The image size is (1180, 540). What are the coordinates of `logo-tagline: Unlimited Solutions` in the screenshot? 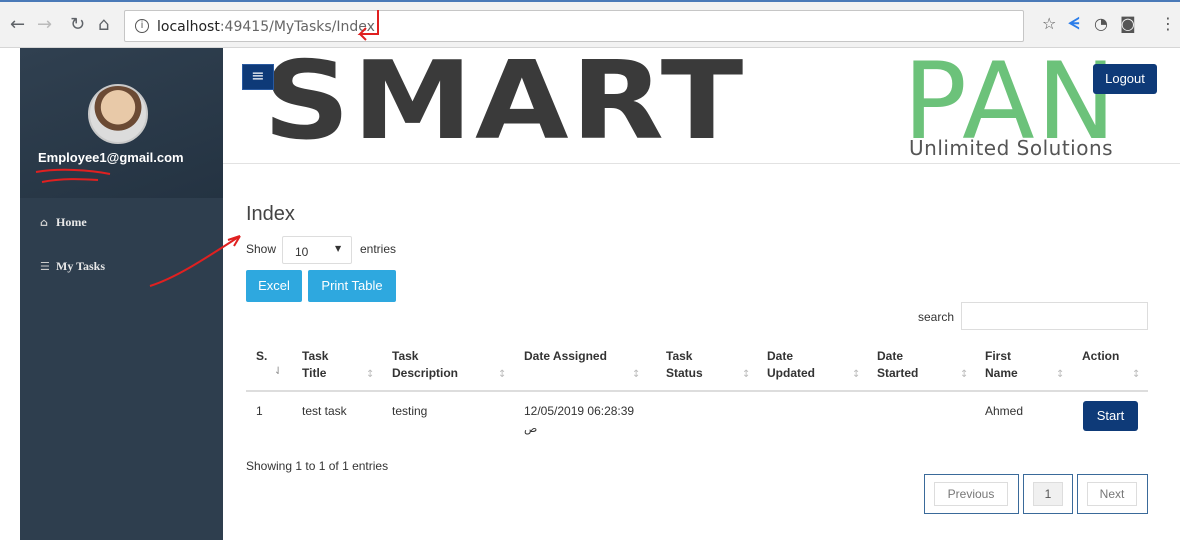 It's located at (1011, 148).